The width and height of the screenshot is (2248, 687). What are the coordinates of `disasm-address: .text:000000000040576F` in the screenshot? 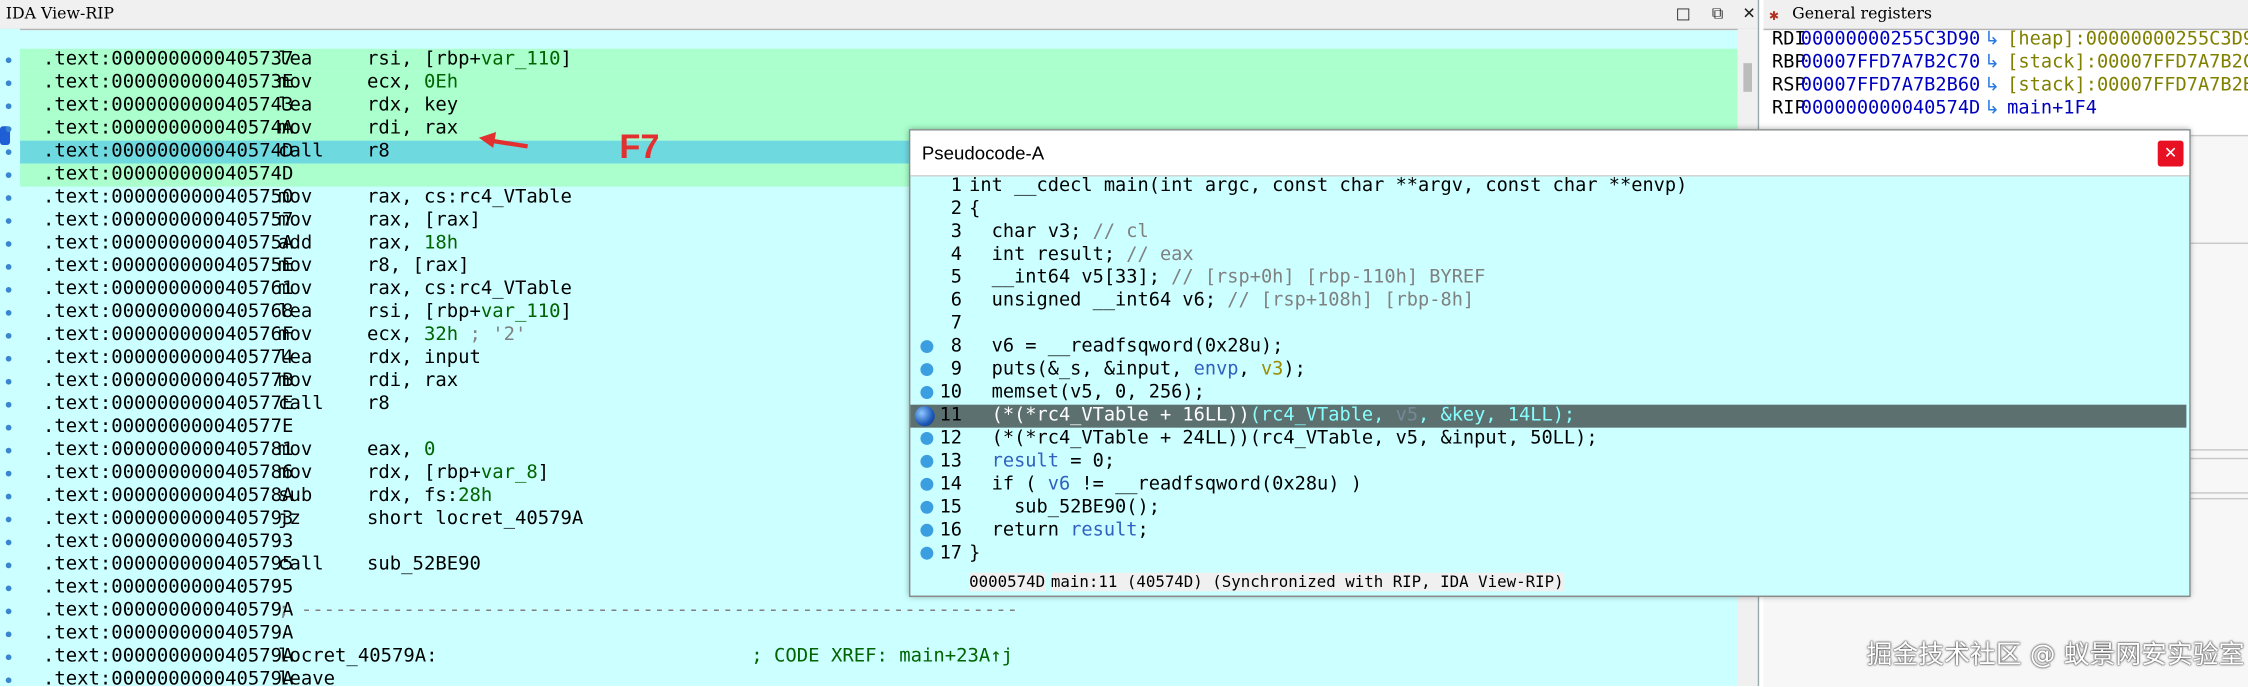 It's located at (168, 335).